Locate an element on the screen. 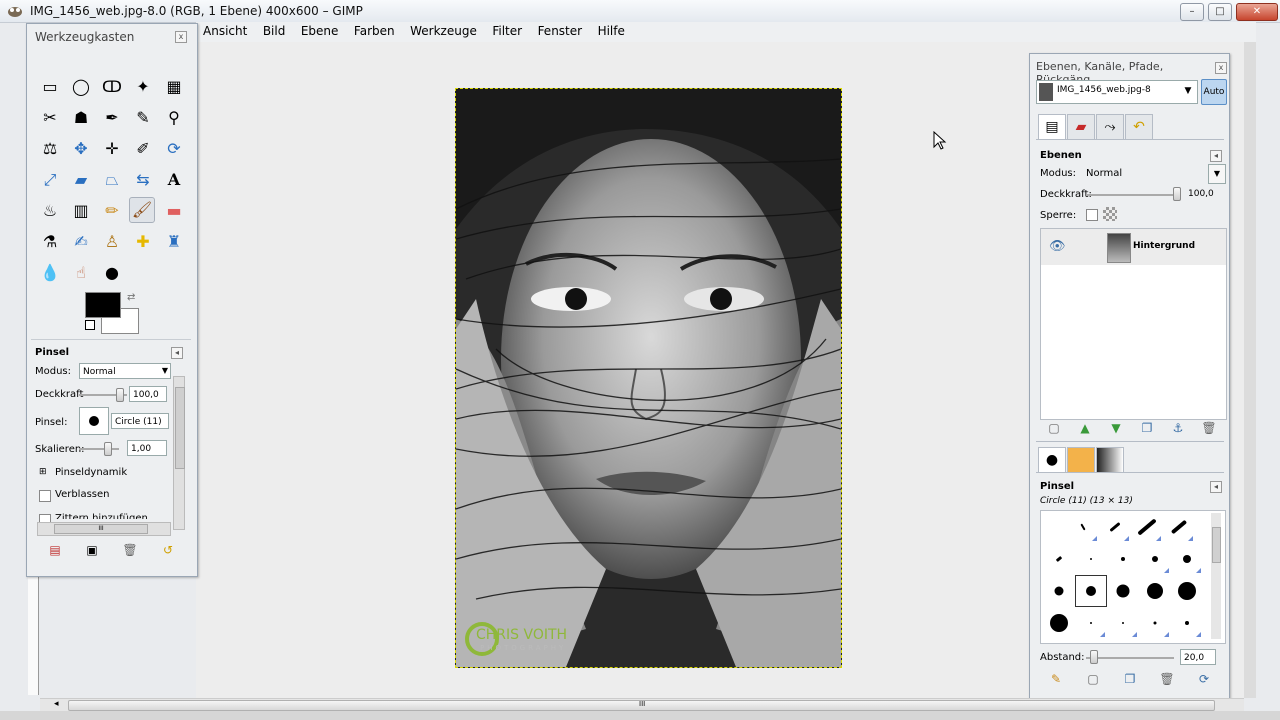 The height and width of the screenshot is (720, 1280). brushes-menu-icon: ◂ is located at coordinates (1216, 487).